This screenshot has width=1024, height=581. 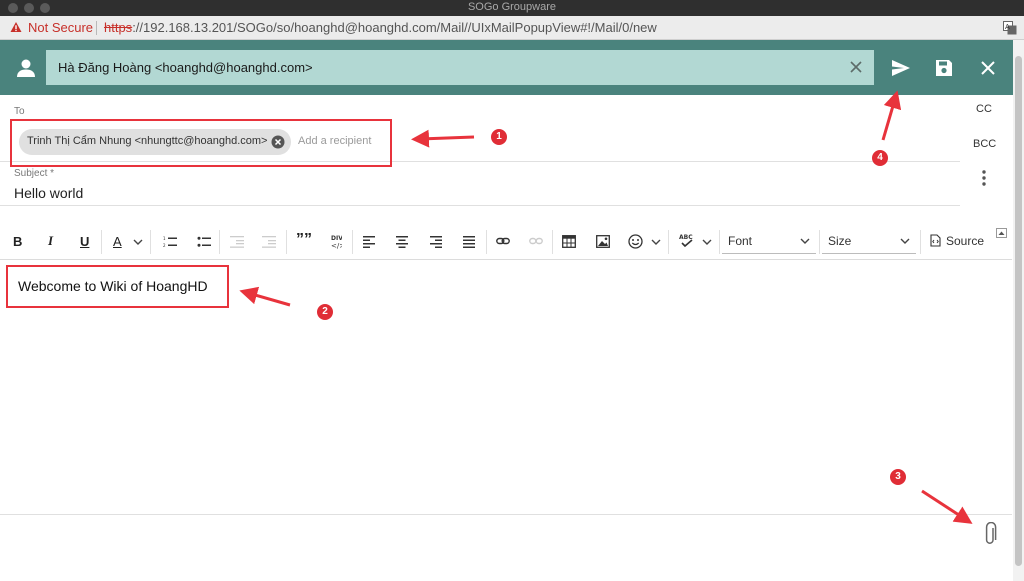 I want to click on save-draft-button, so click(x=944, y=68).